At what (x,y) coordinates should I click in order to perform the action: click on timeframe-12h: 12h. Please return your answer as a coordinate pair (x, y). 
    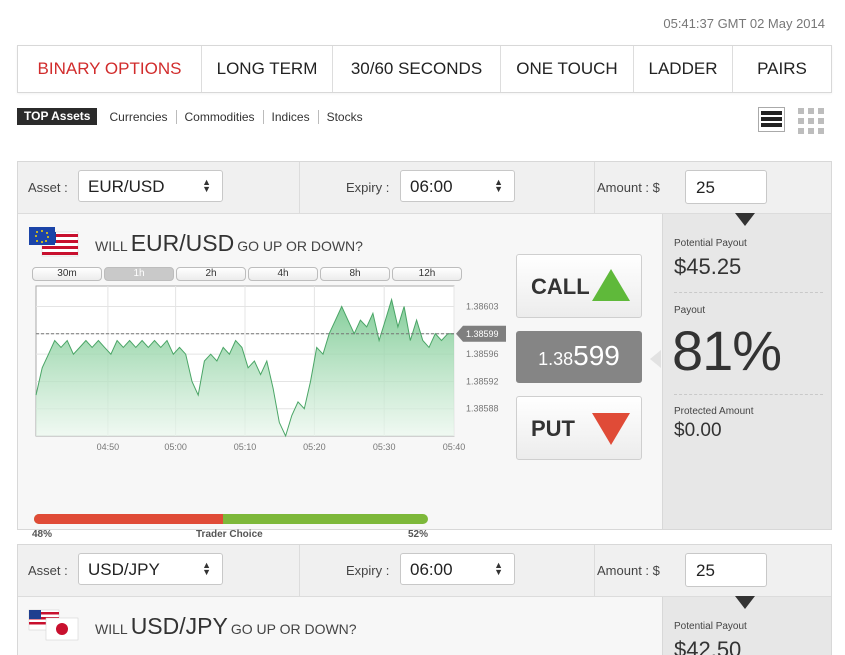
    Looking at the image, I should click on (427, 274).